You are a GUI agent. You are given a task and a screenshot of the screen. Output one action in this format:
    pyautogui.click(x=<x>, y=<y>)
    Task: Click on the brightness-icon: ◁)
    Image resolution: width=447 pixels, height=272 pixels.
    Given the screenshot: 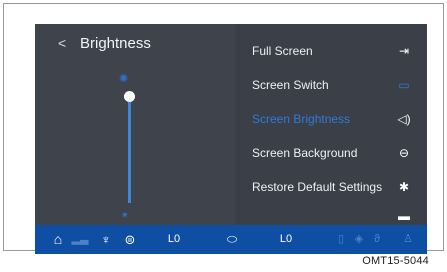 What is the action you would take?
    pyautogui.click(x=404, y=119)
    